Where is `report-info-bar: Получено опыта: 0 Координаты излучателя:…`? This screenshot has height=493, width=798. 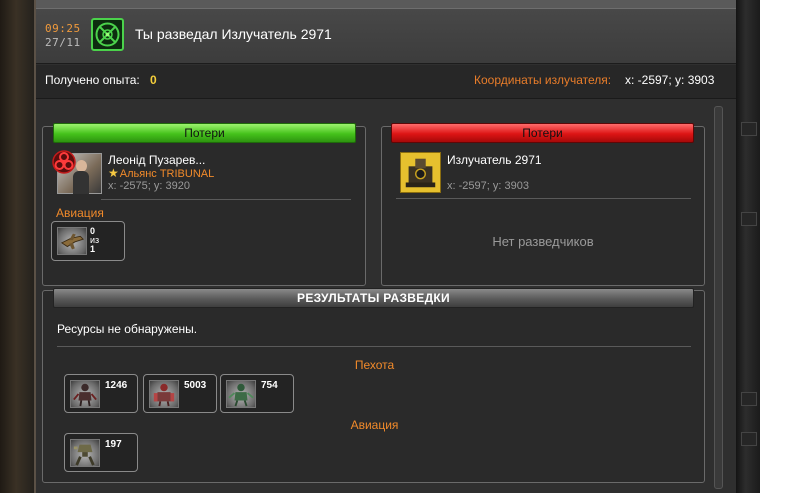
report-info-bar: Получено опыта: 0 Координаты излучателя:… is located at coordinates (386, 82).